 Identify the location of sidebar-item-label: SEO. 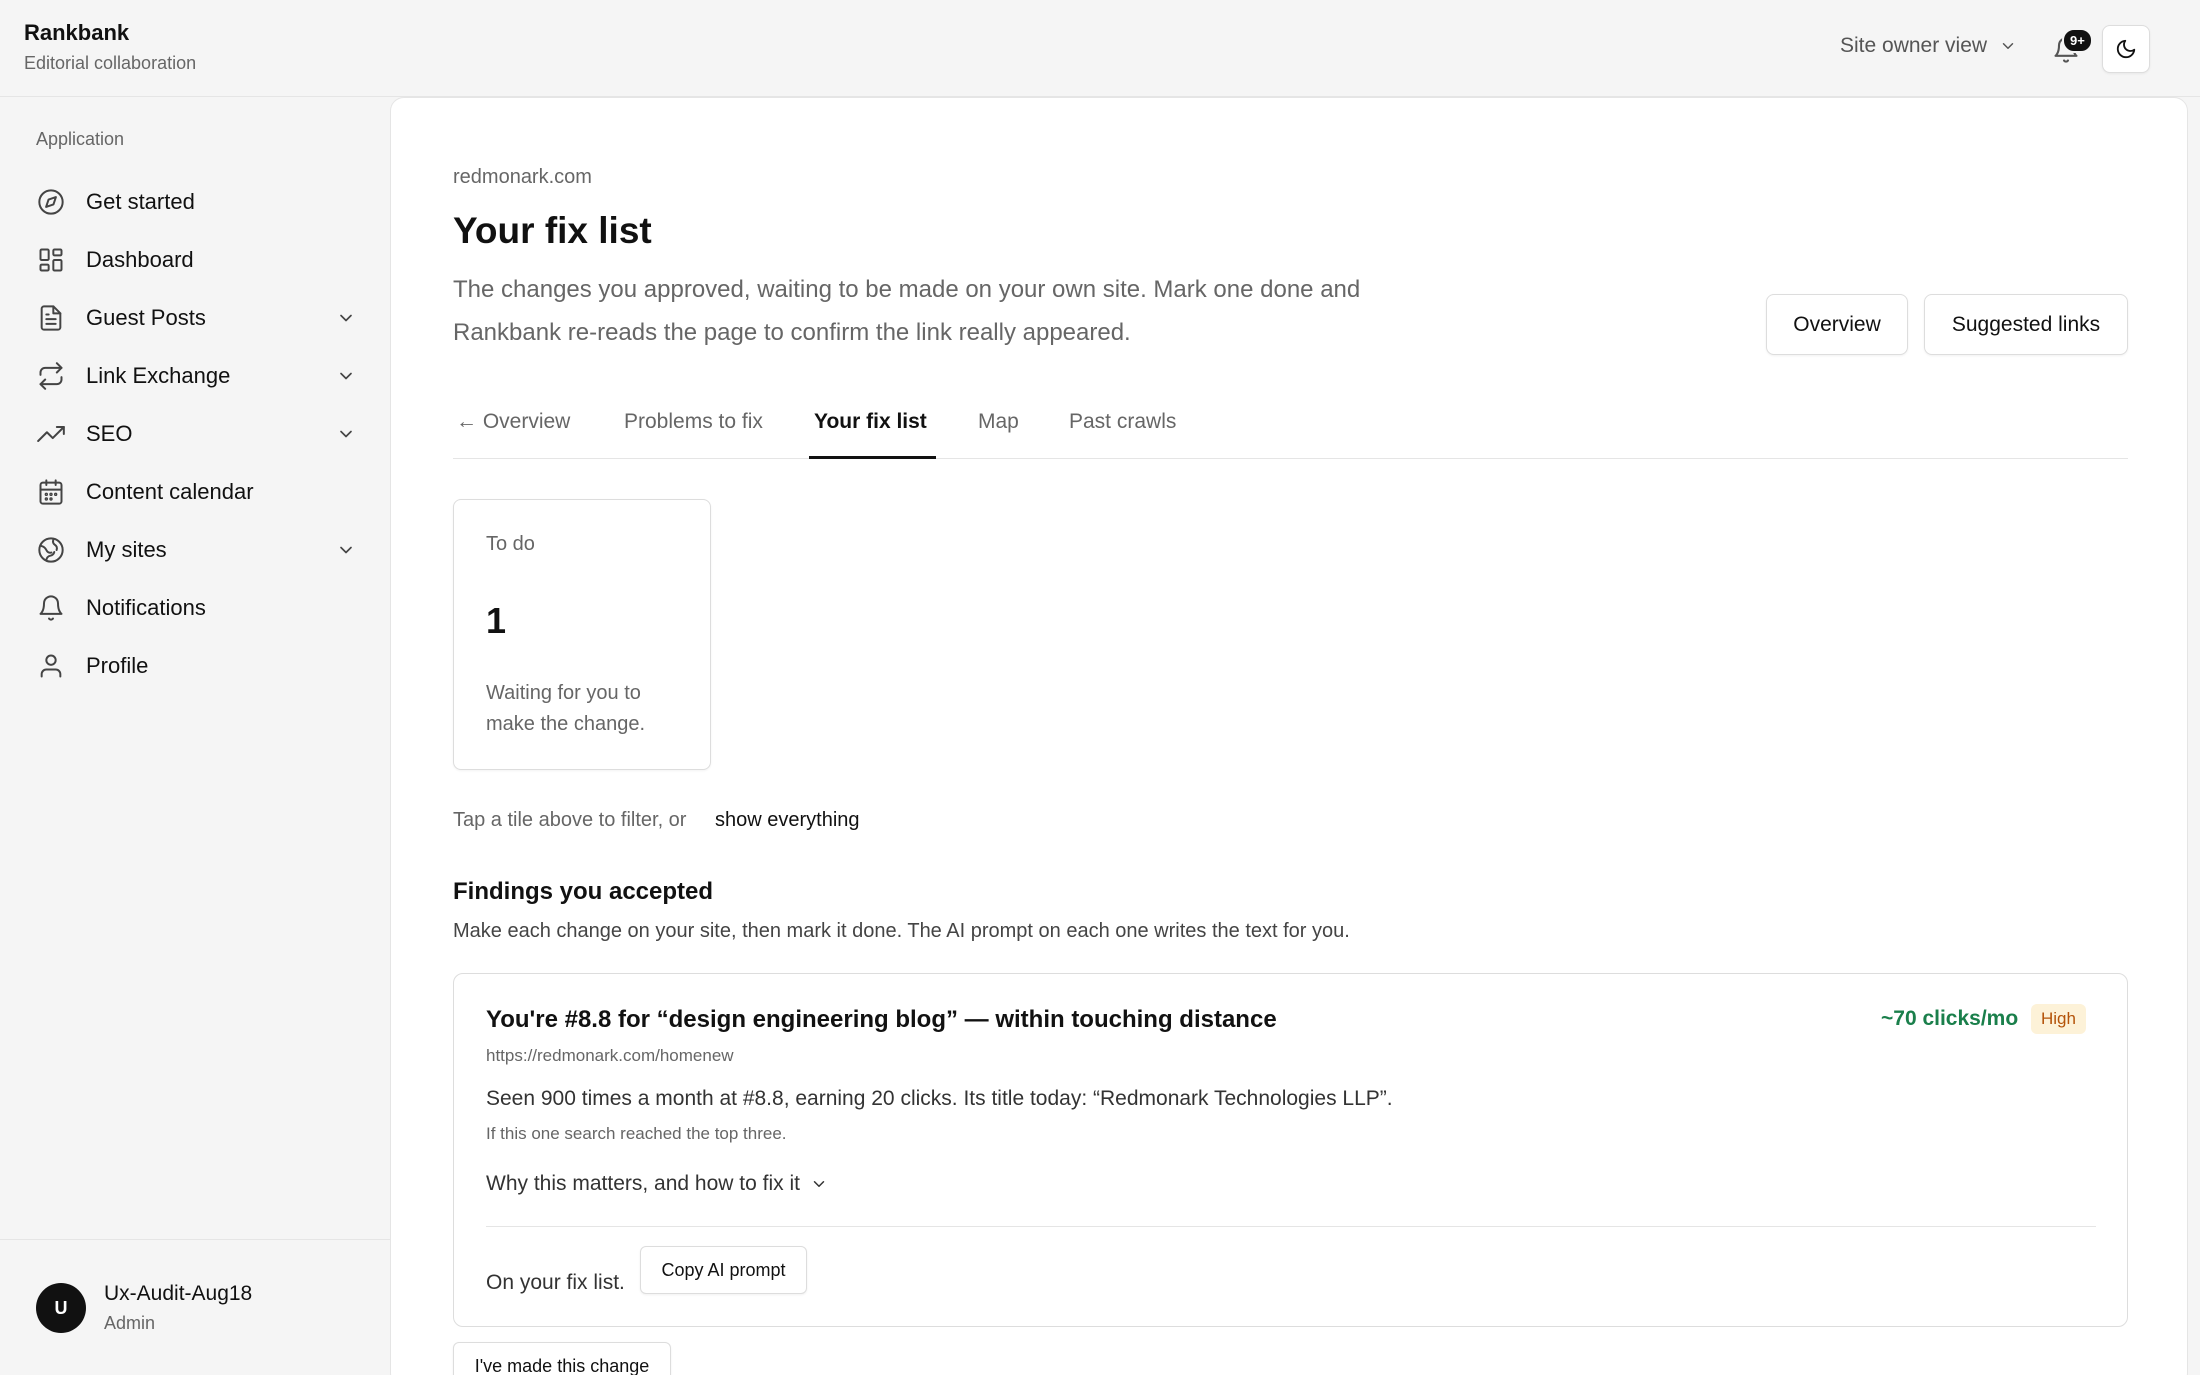
(109, 433).